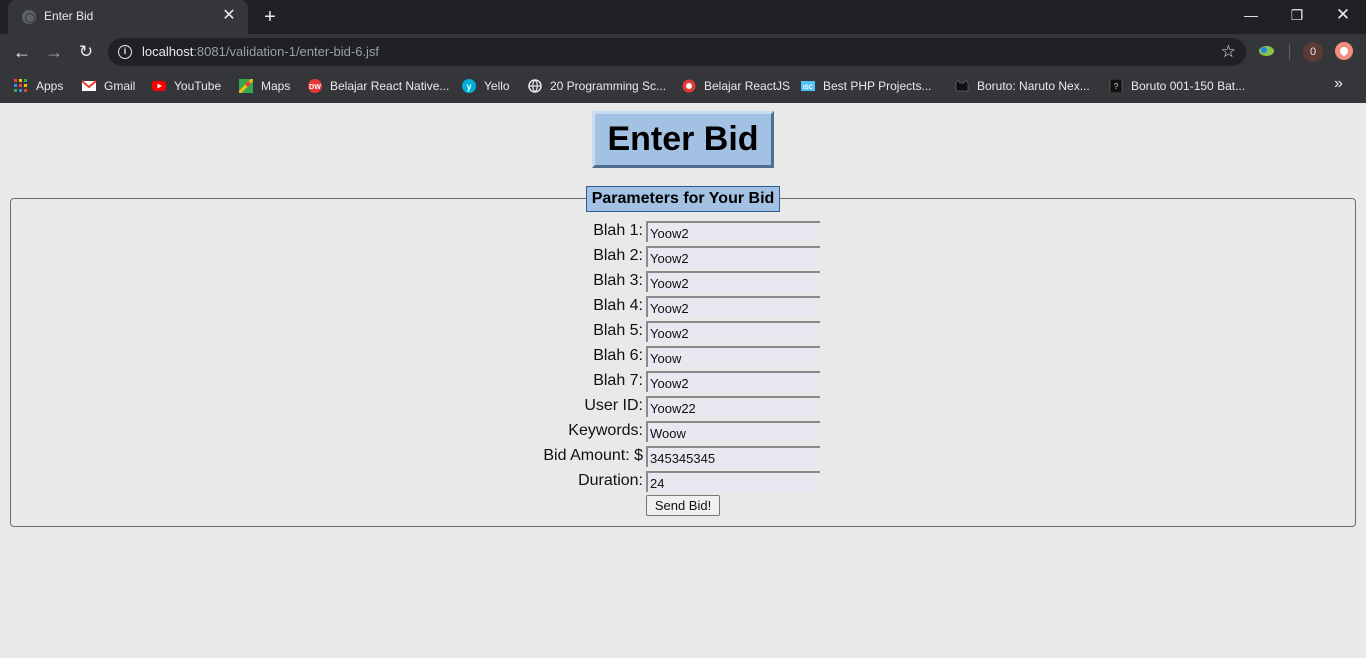  What do you see at coordinates (286, 51) in the screenshot?
I see `url-path: :8081/validation-1/enter-bid-6.jsf` at bounding box center [286, 51].